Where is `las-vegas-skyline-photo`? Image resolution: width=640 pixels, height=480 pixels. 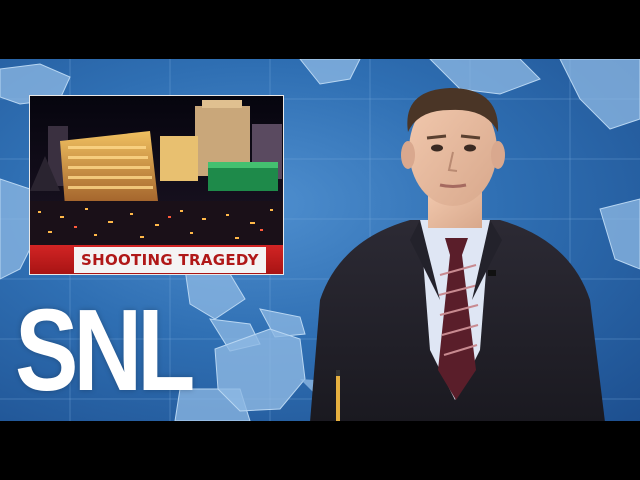
las-vegas-skyline-photo is located at coordinates (156, 171).